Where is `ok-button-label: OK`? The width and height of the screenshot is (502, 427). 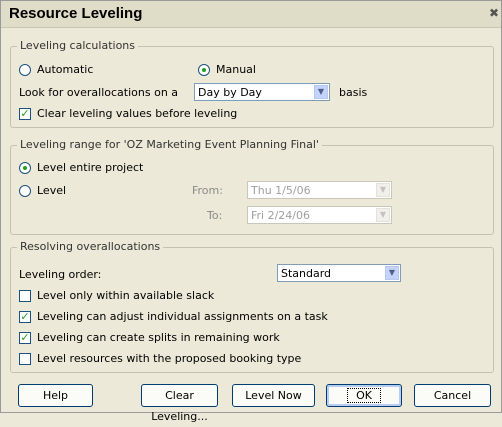 ok-button-label: OK is located at coordinates (364, 395).